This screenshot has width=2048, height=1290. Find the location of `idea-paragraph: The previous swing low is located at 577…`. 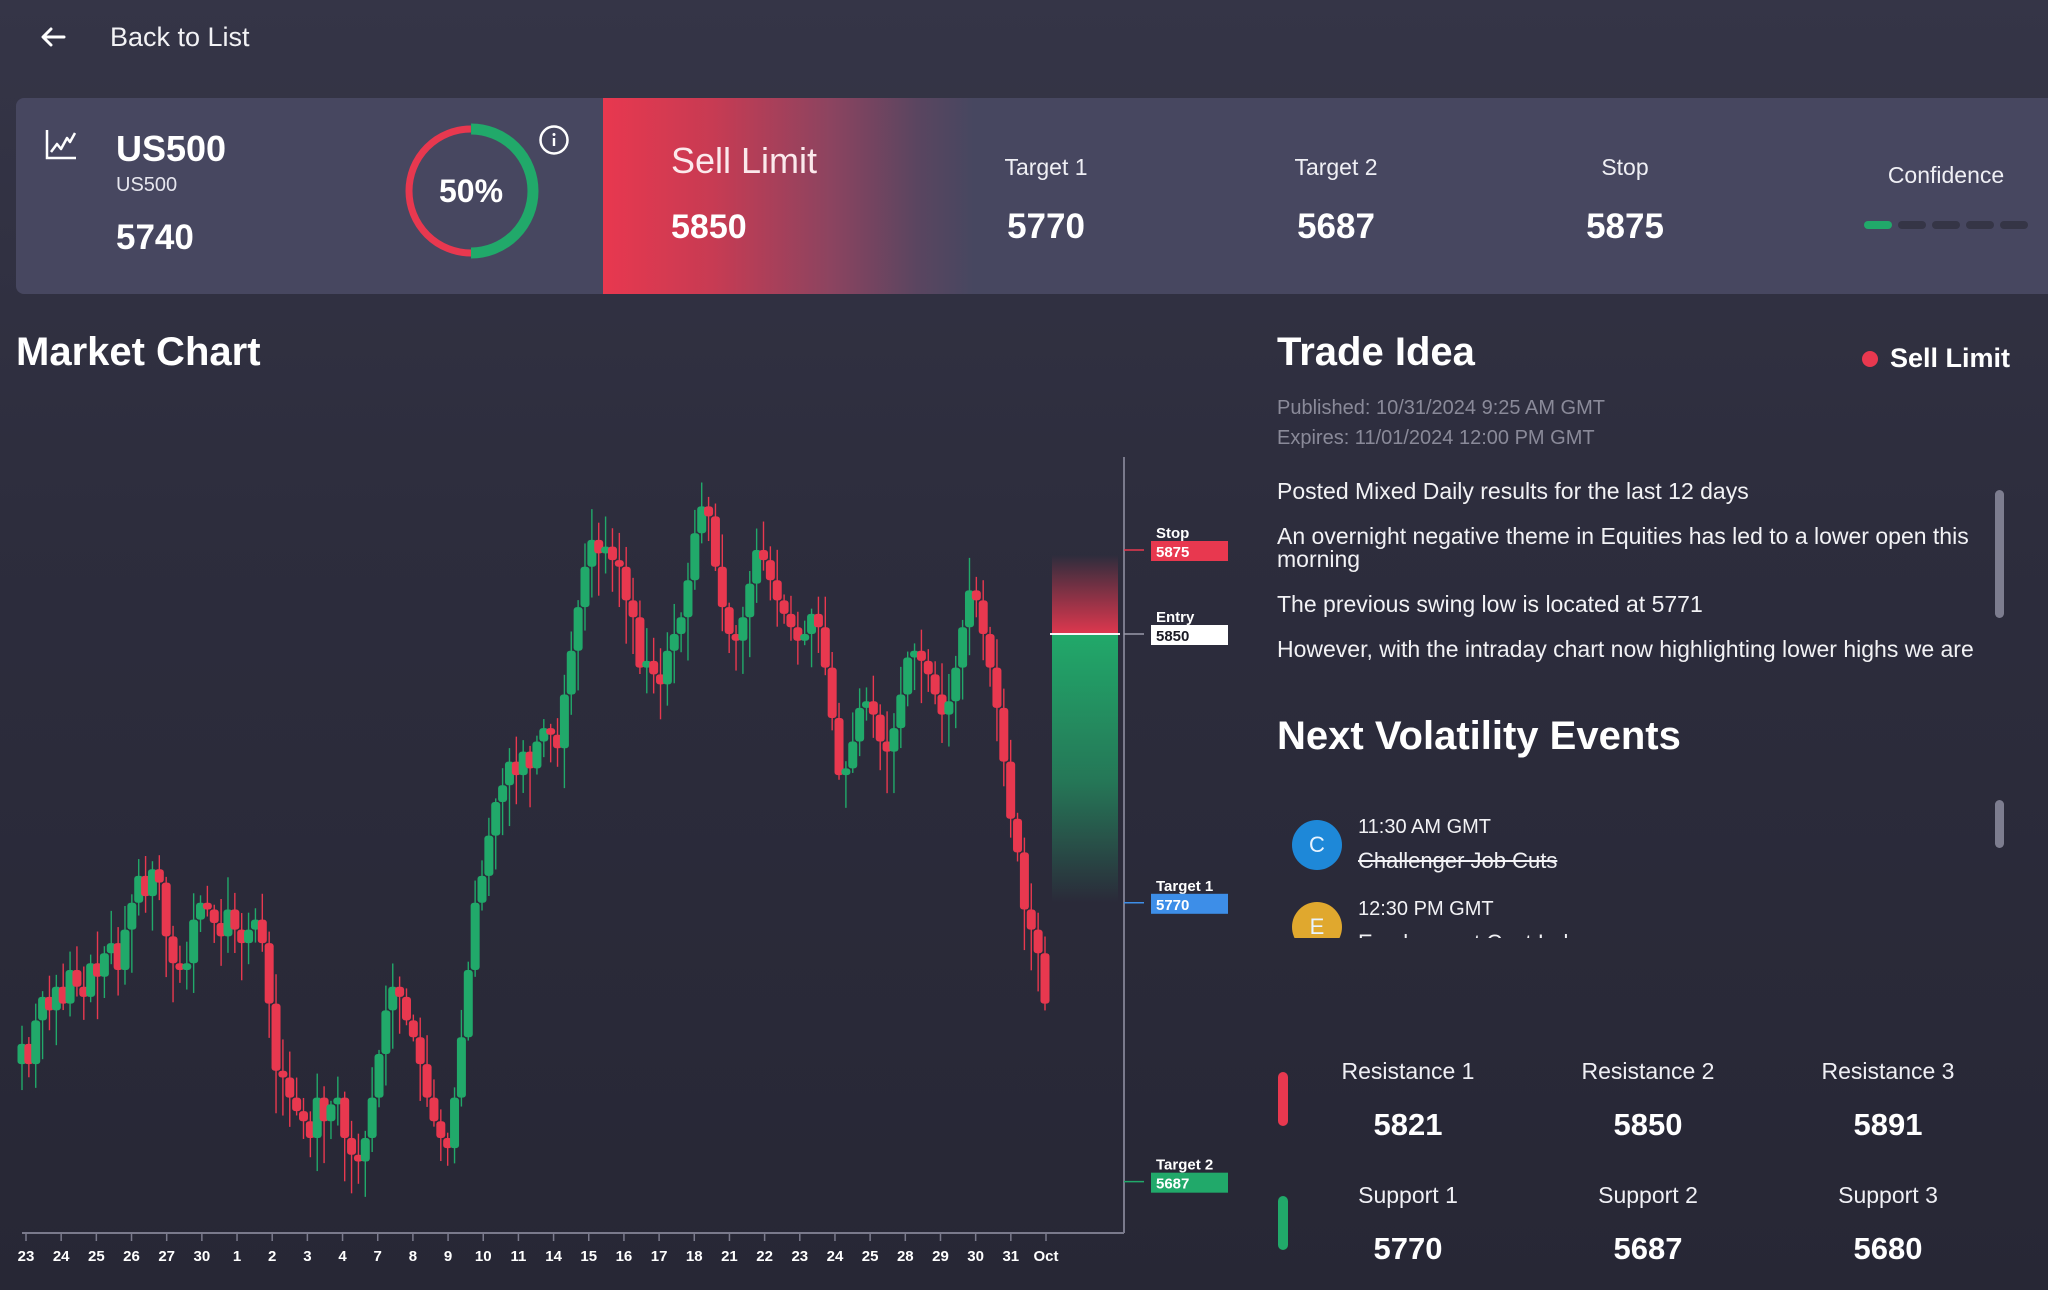

idea-paragraph: The previous swing low is located at 577… is located at coordinates (1490, 604).